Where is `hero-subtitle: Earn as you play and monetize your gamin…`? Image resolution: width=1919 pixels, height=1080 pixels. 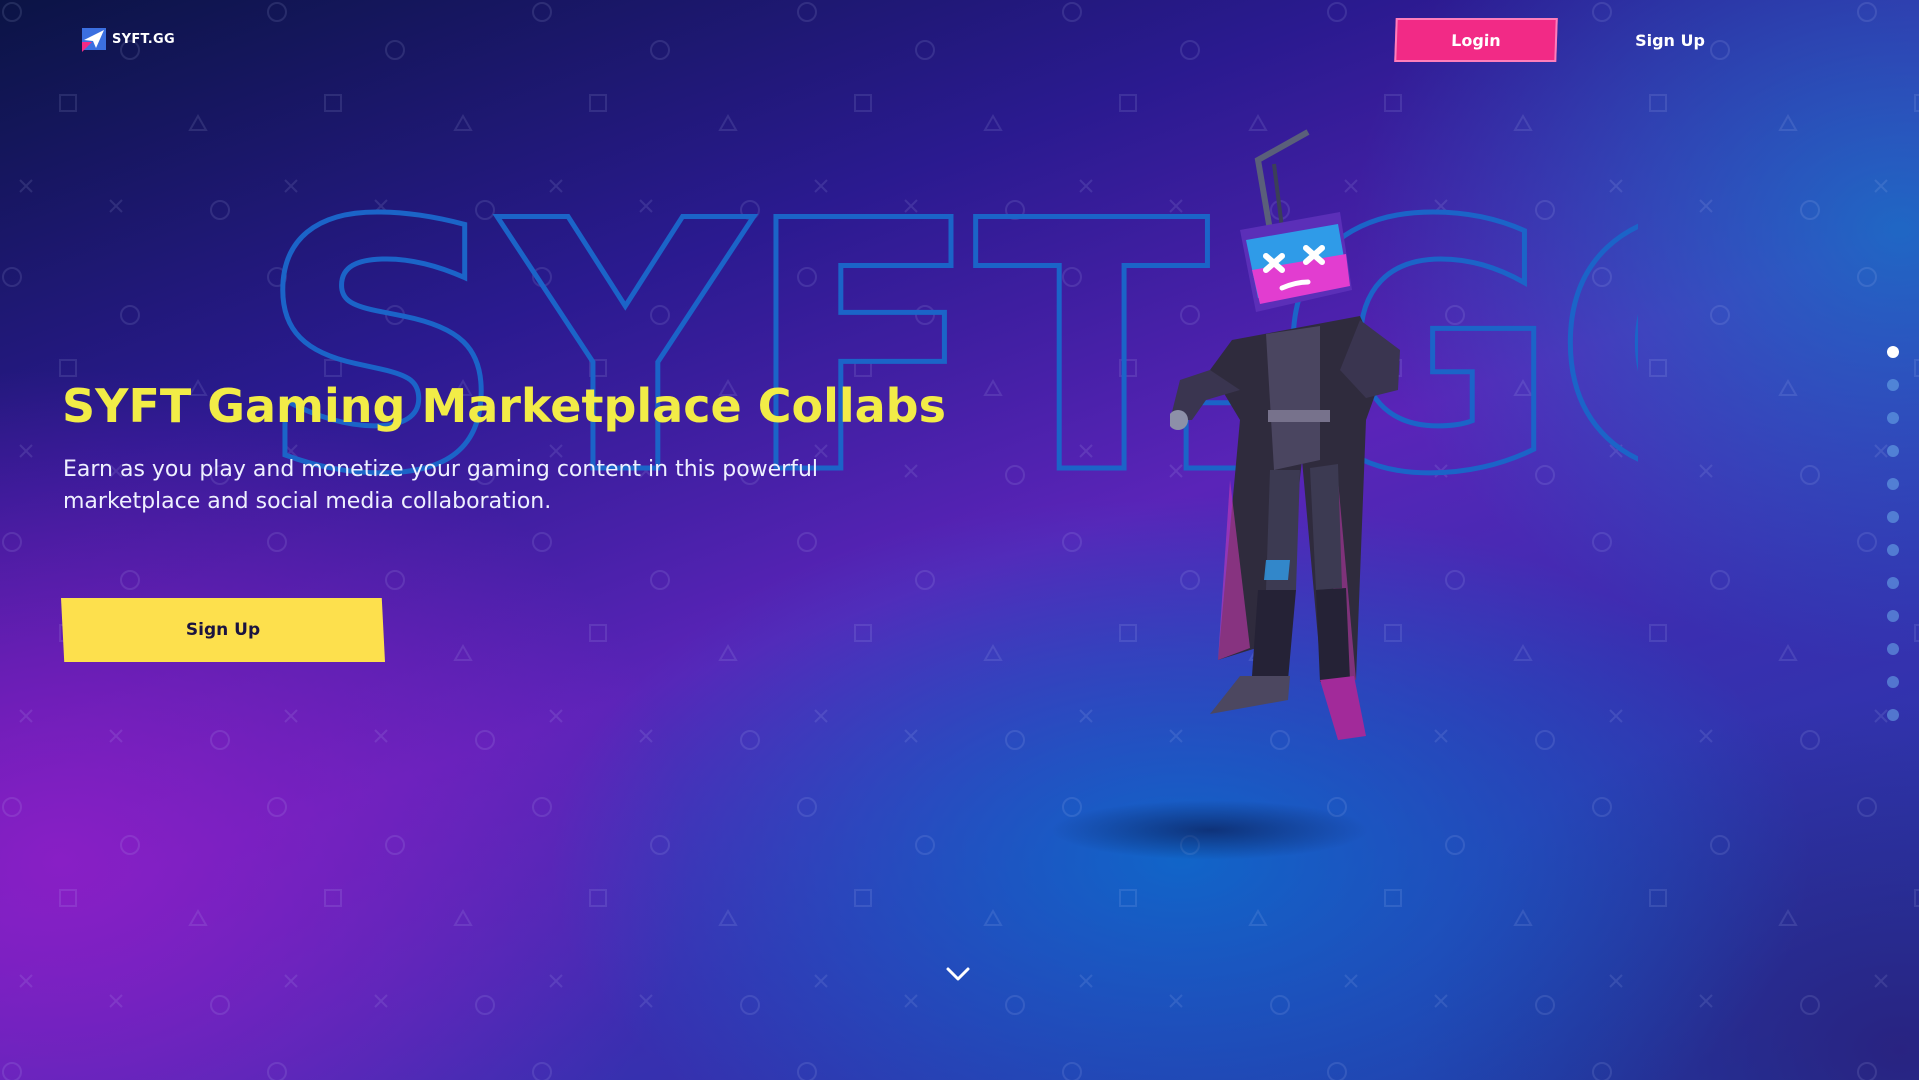 hero-subtitle: Earn as you play and monetize your gamin… is located at coordinates (443, 486).